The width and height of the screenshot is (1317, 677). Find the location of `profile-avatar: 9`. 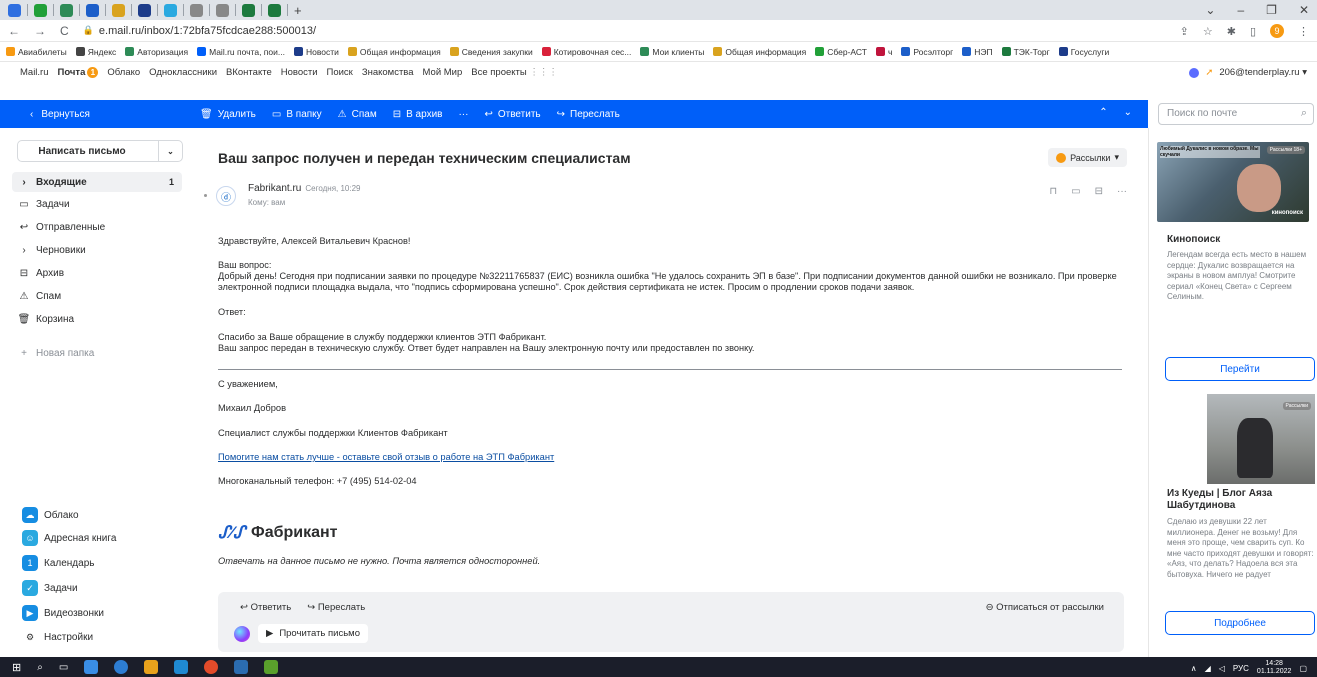

profile-avatar: 9 is located at coordinates (1277, 31).